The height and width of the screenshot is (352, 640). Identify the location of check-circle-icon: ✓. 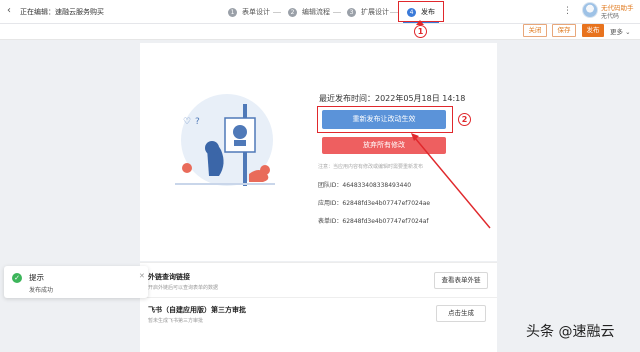
(17, 278).